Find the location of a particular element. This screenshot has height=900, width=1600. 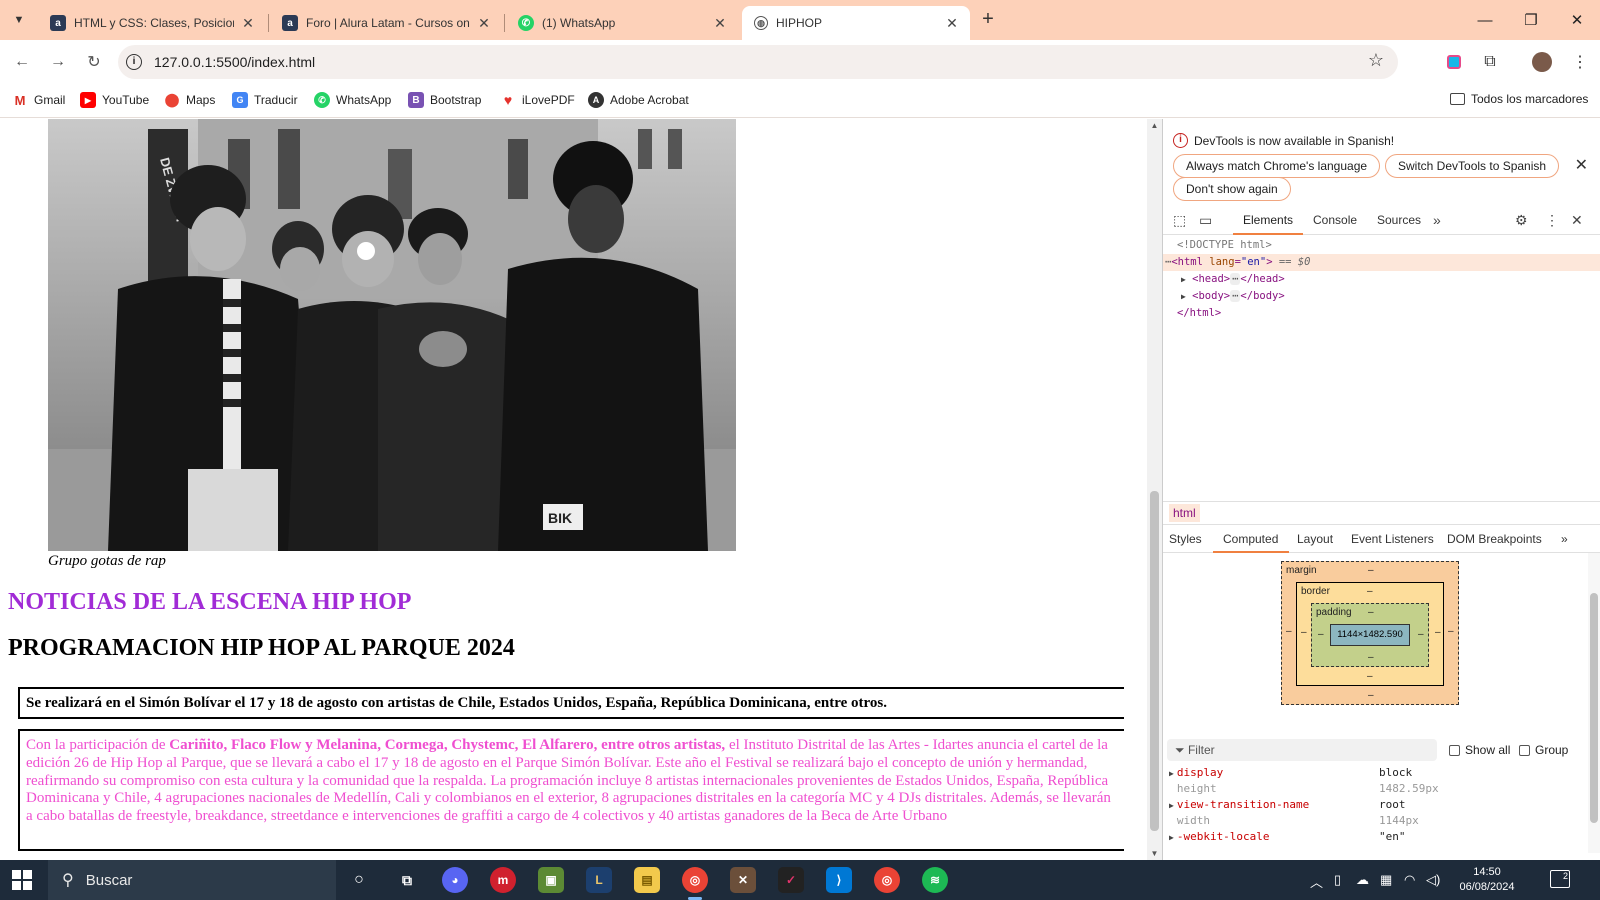

taskbar-search: ⚲ Buscar is located at coordinates (192, 880).